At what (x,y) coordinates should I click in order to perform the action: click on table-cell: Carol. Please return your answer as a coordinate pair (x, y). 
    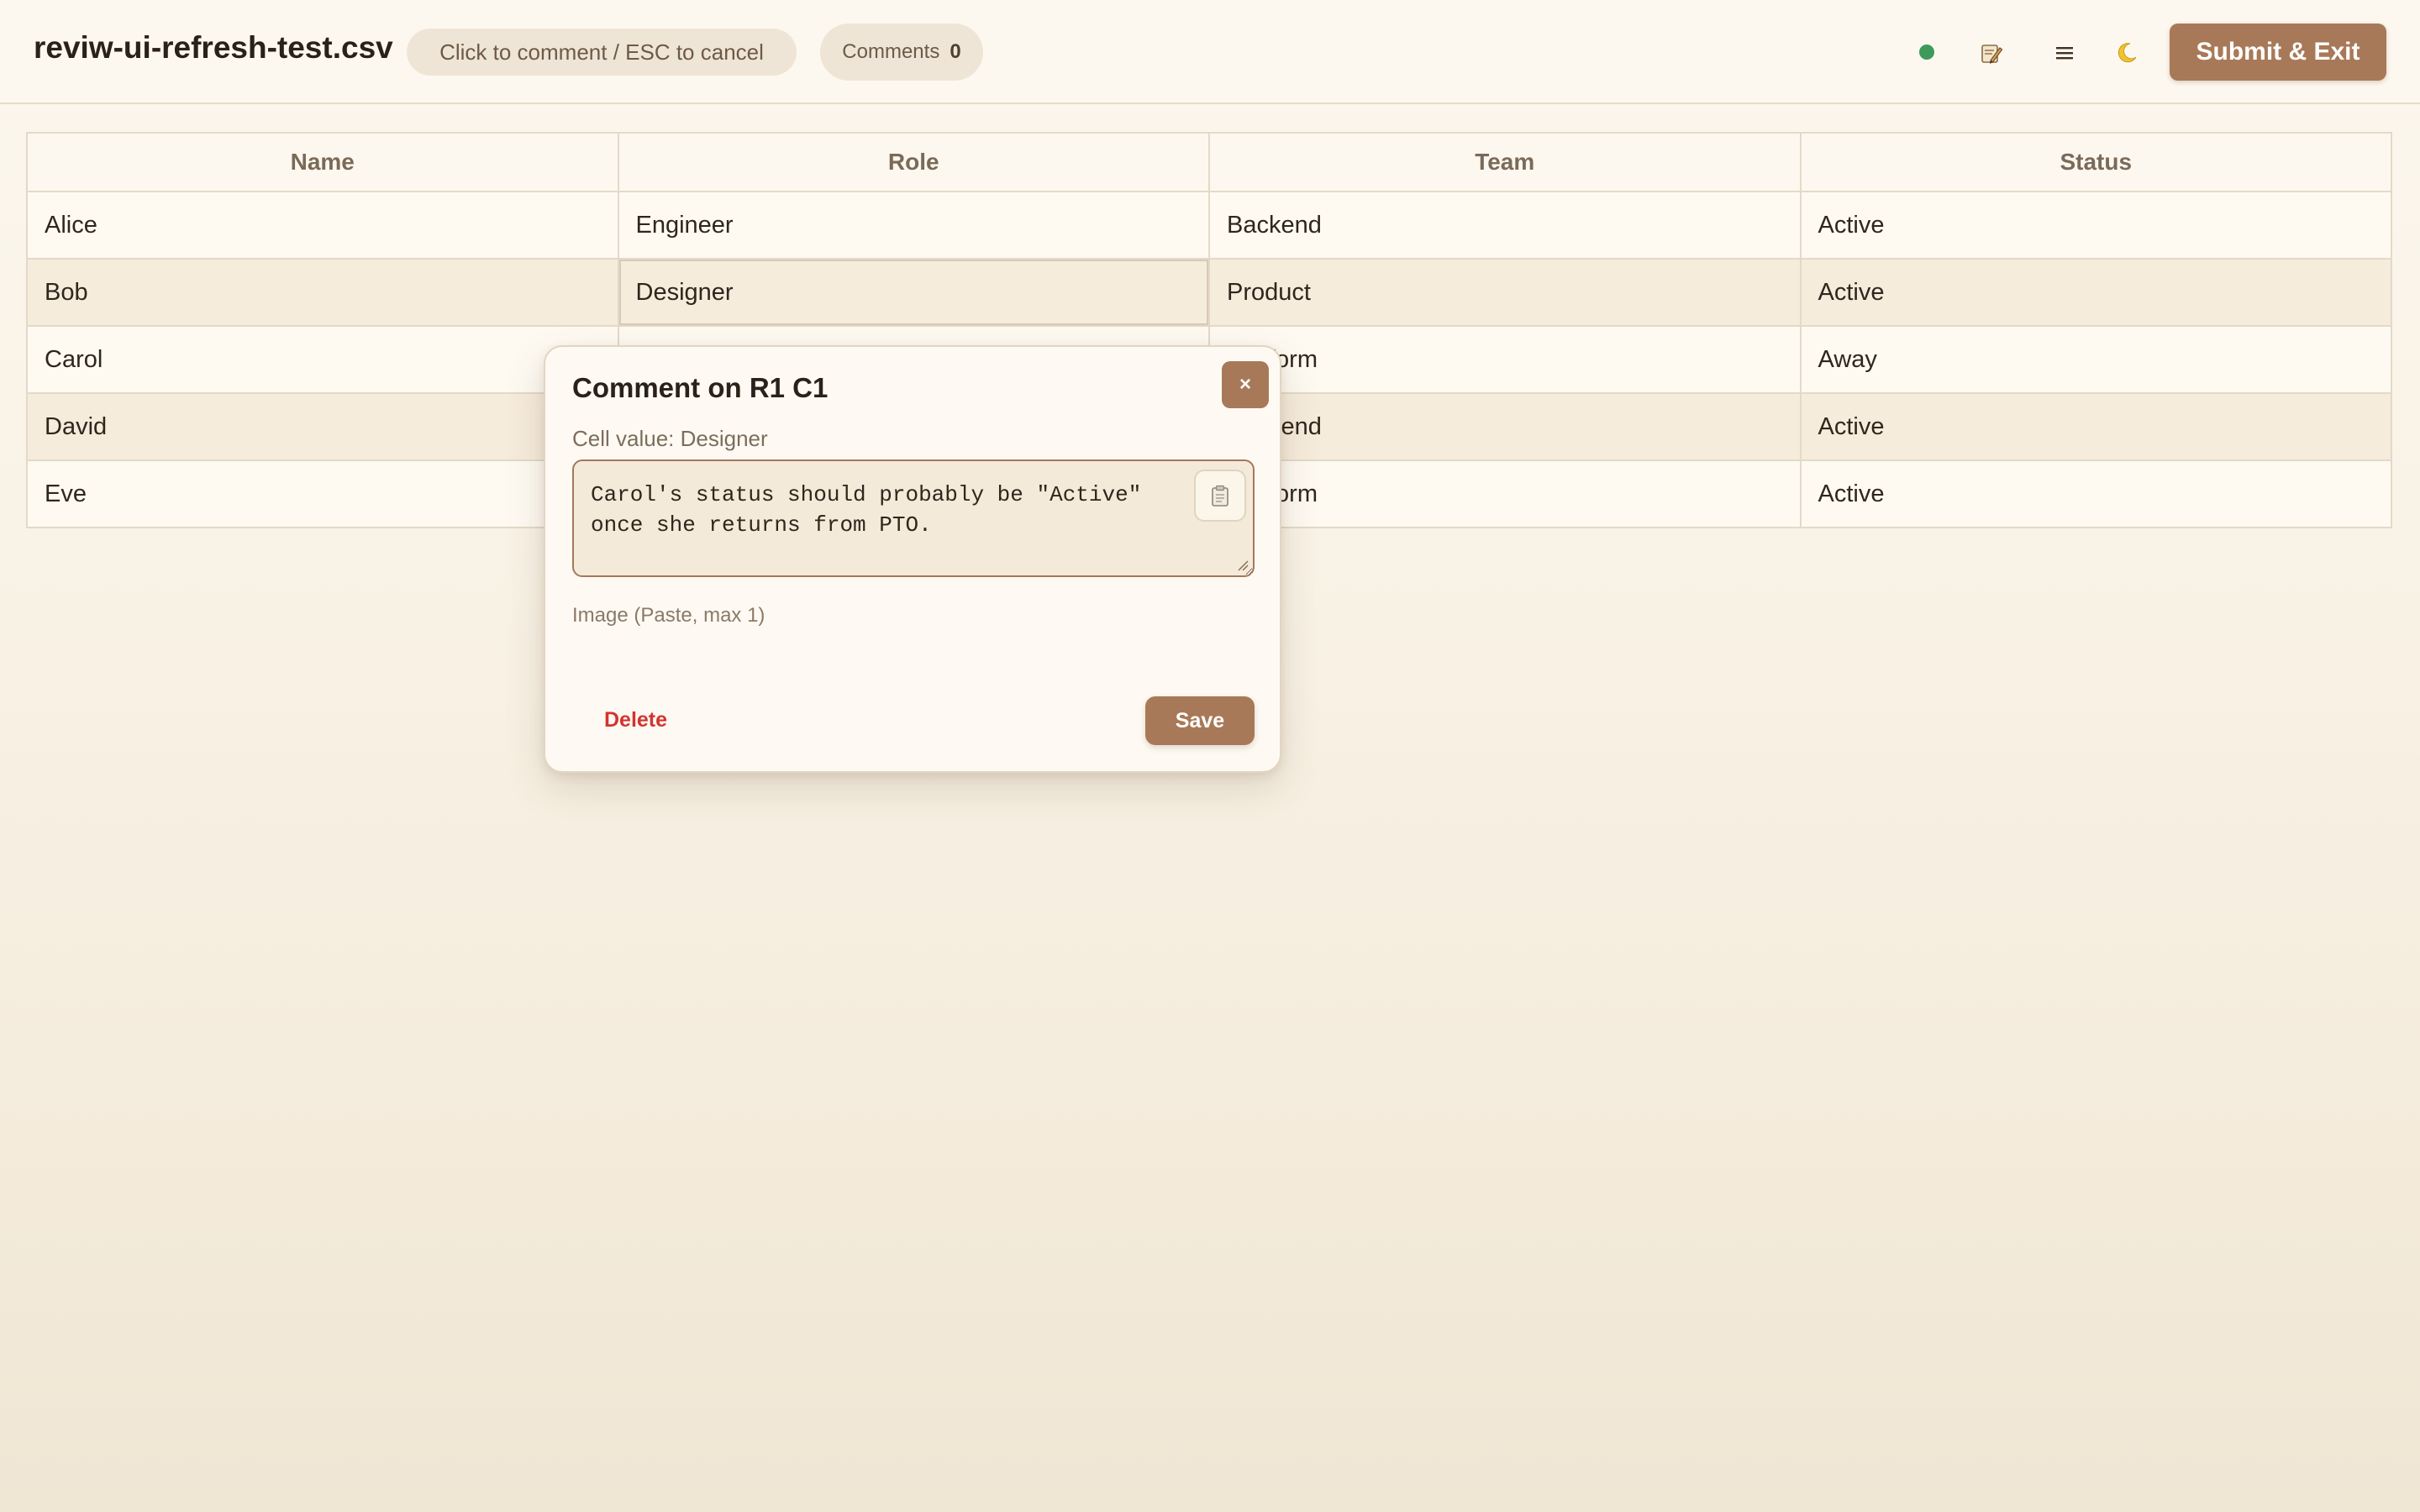
    Looking at the image, I should click on (322, 359).